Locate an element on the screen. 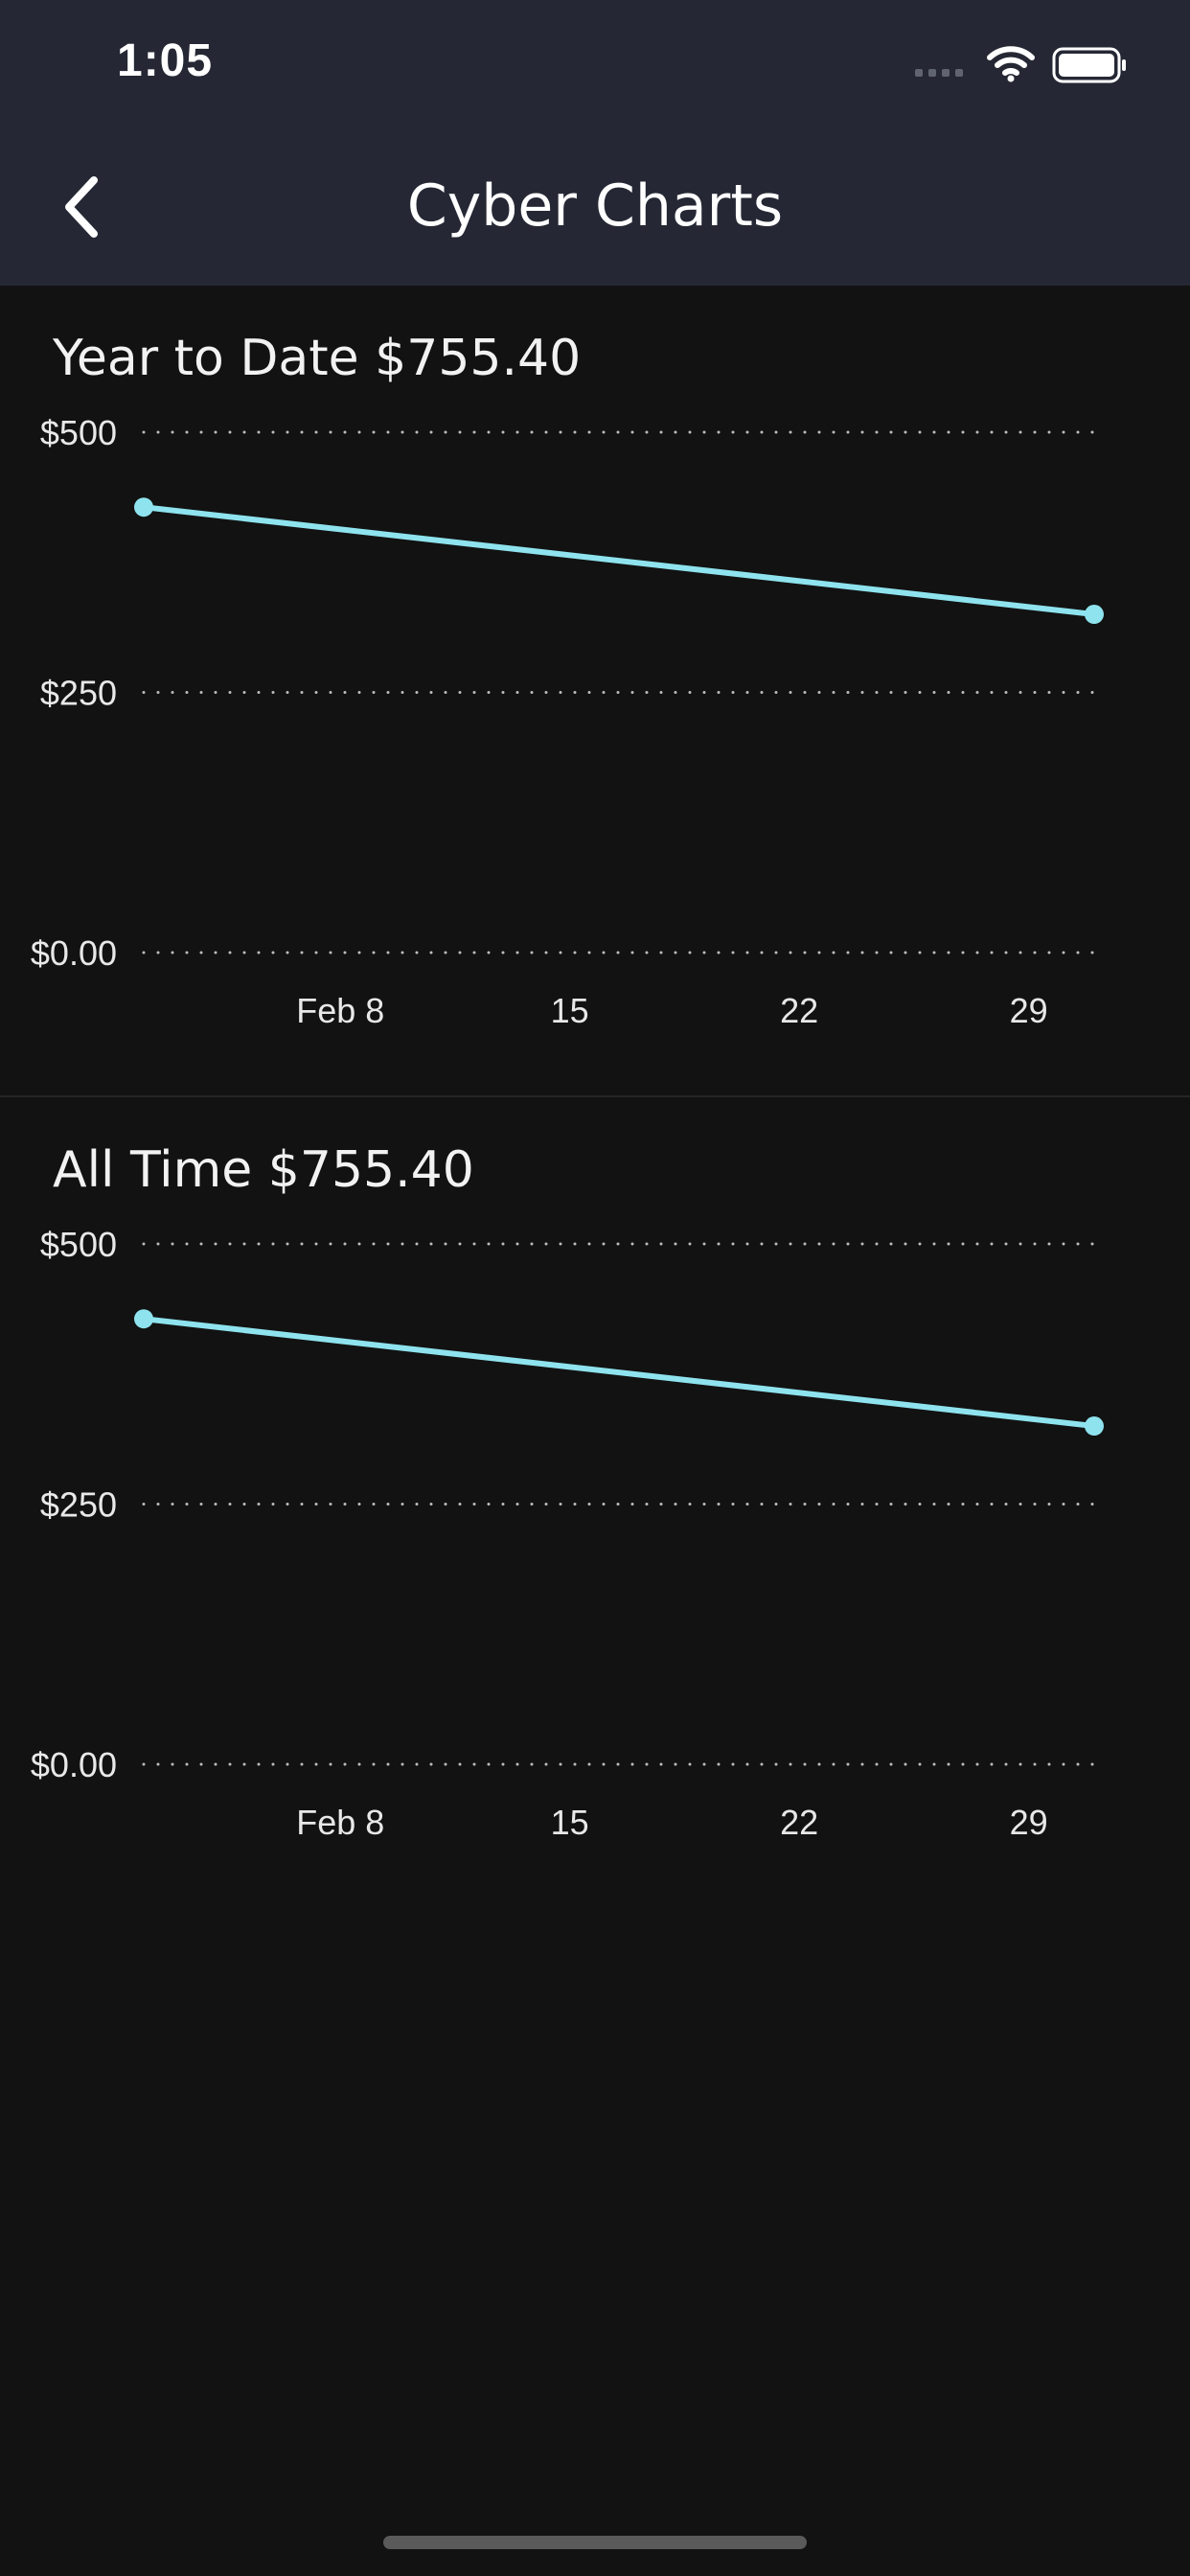 This screenshot has height=2576, width=1190. status-time: 1:05 is located at coordinates (166, 60).